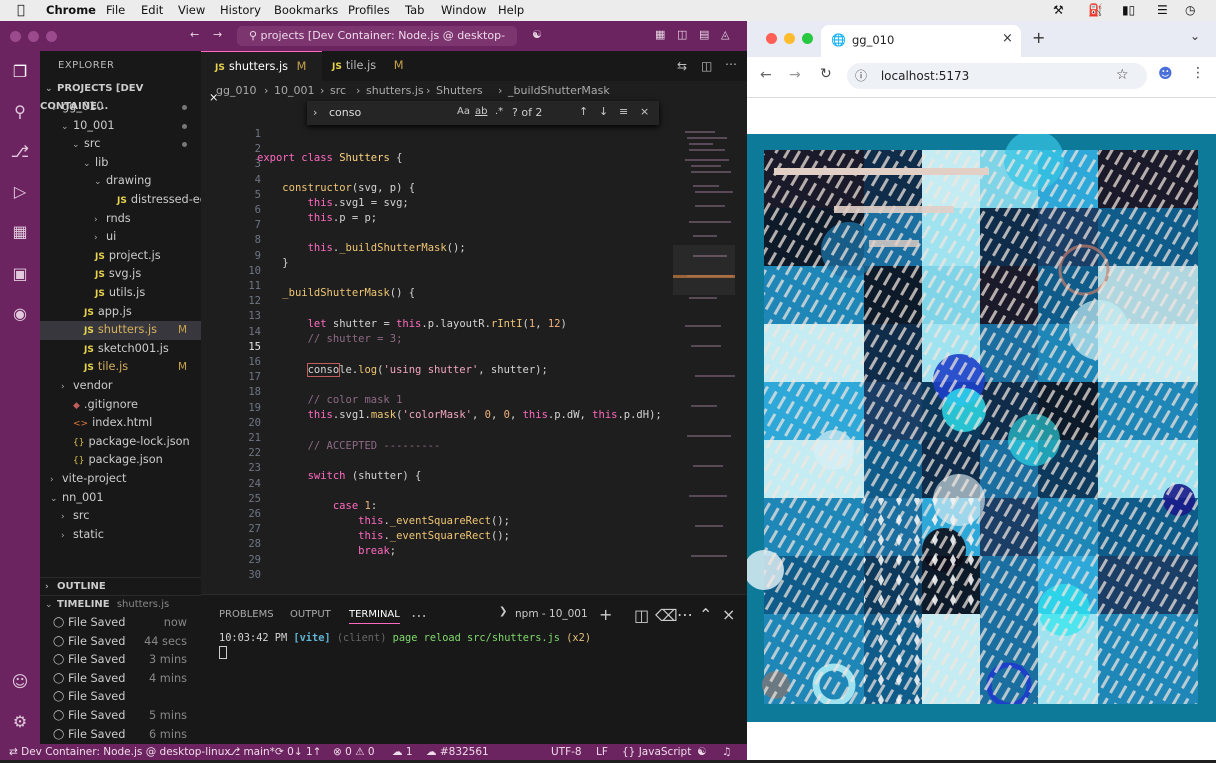 This screenshot has width=1216, height=763. Describe the element at coordinates (682, 66) in the screenshot. I see `compare-changes-icon: ⇆` at that location.